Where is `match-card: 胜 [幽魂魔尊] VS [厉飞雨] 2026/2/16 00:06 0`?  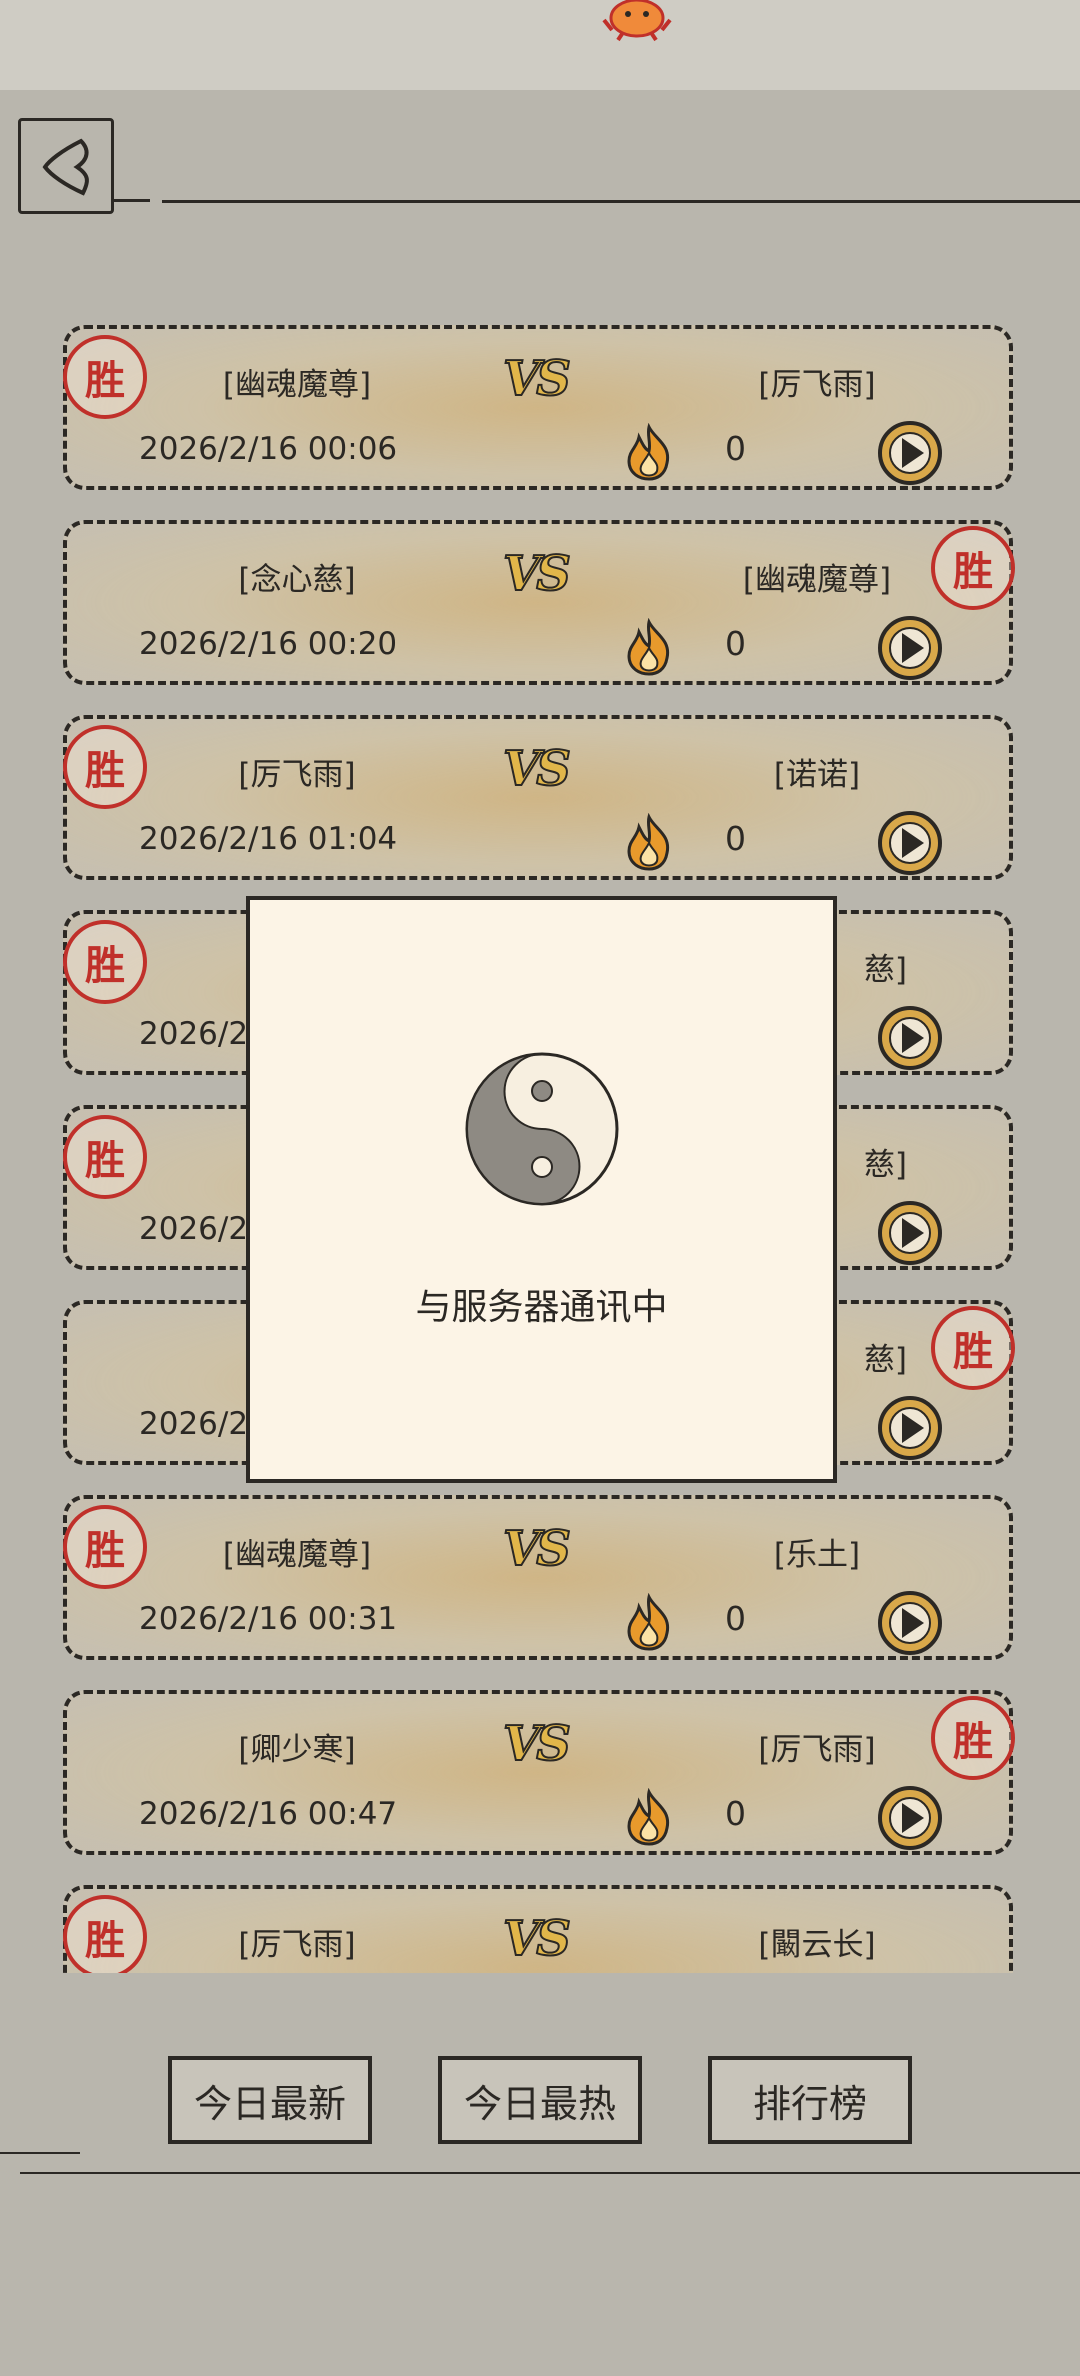
match-card: 胜 [幽魂魔尊] VS [厉飞雨] 2026/2/16 00:06 0 is located at coordinates (538, 407).